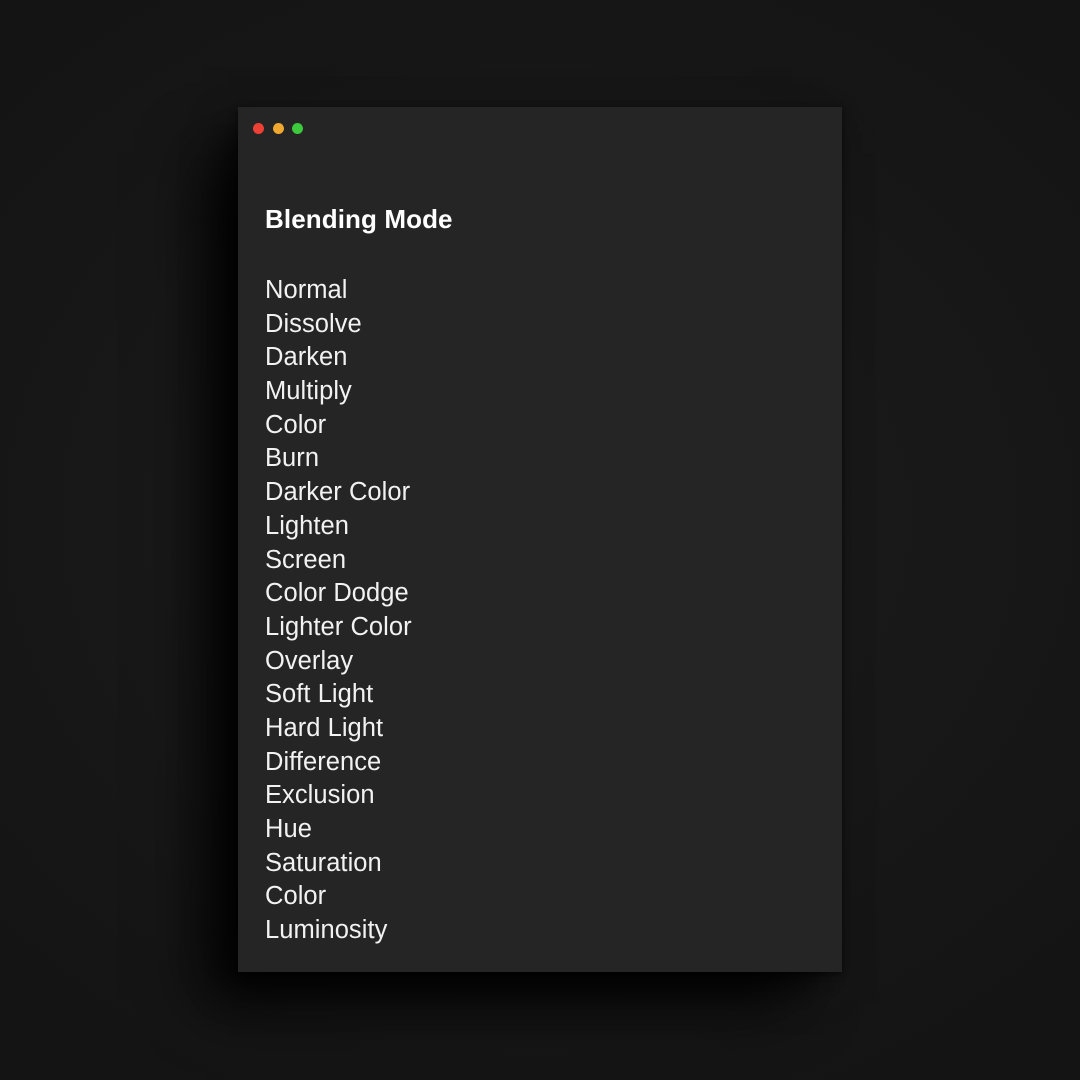 The width and height of the screenshot is (1080, 1080). Describe the element at coordinates (538, 931) in the screenshot. I see `list-item: Luminosity` at that location.